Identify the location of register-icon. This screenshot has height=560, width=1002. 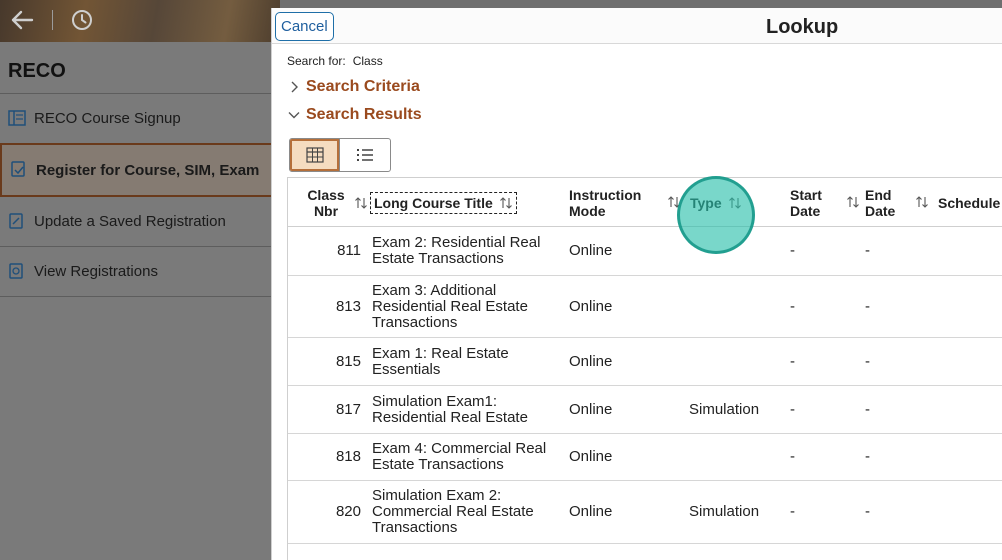
(18, 169).